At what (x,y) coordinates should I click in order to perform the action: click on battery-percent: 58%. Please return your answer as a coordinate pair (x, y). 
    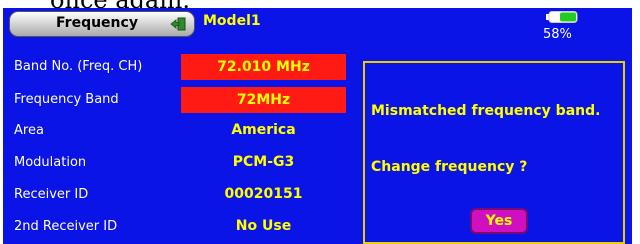
    Looking at the image, I should click on (557, 34).